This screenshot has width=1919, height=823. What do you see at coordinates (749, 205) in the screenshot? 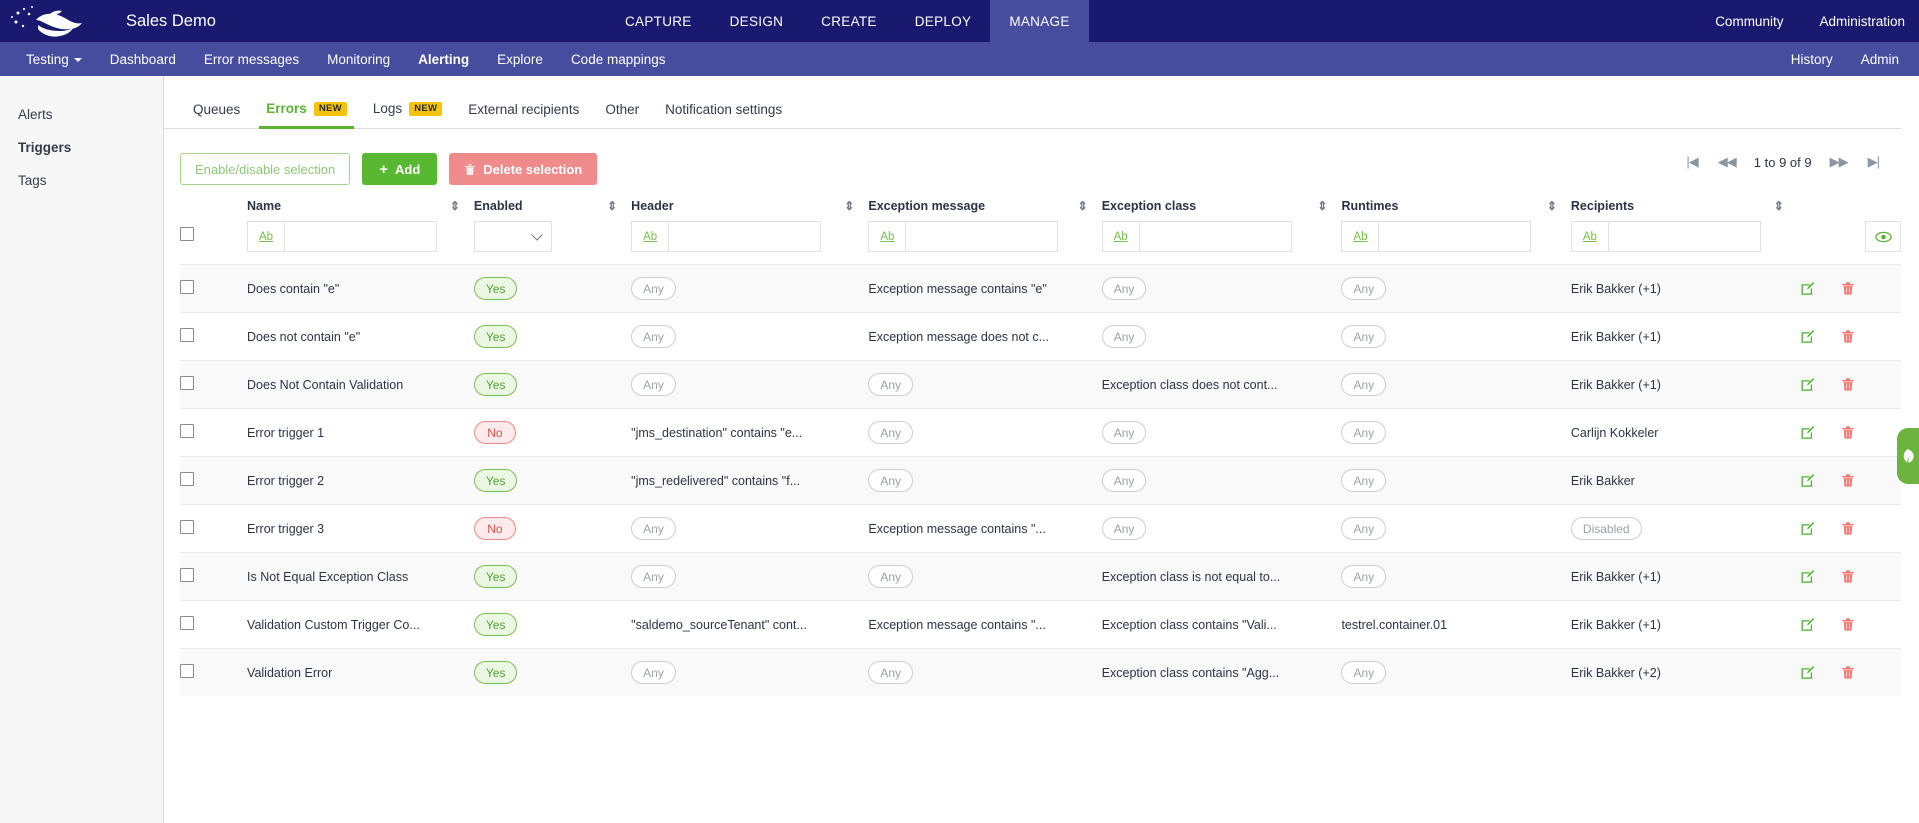
I see `th-header: Header ⇕` at bounding box center [749, 205].